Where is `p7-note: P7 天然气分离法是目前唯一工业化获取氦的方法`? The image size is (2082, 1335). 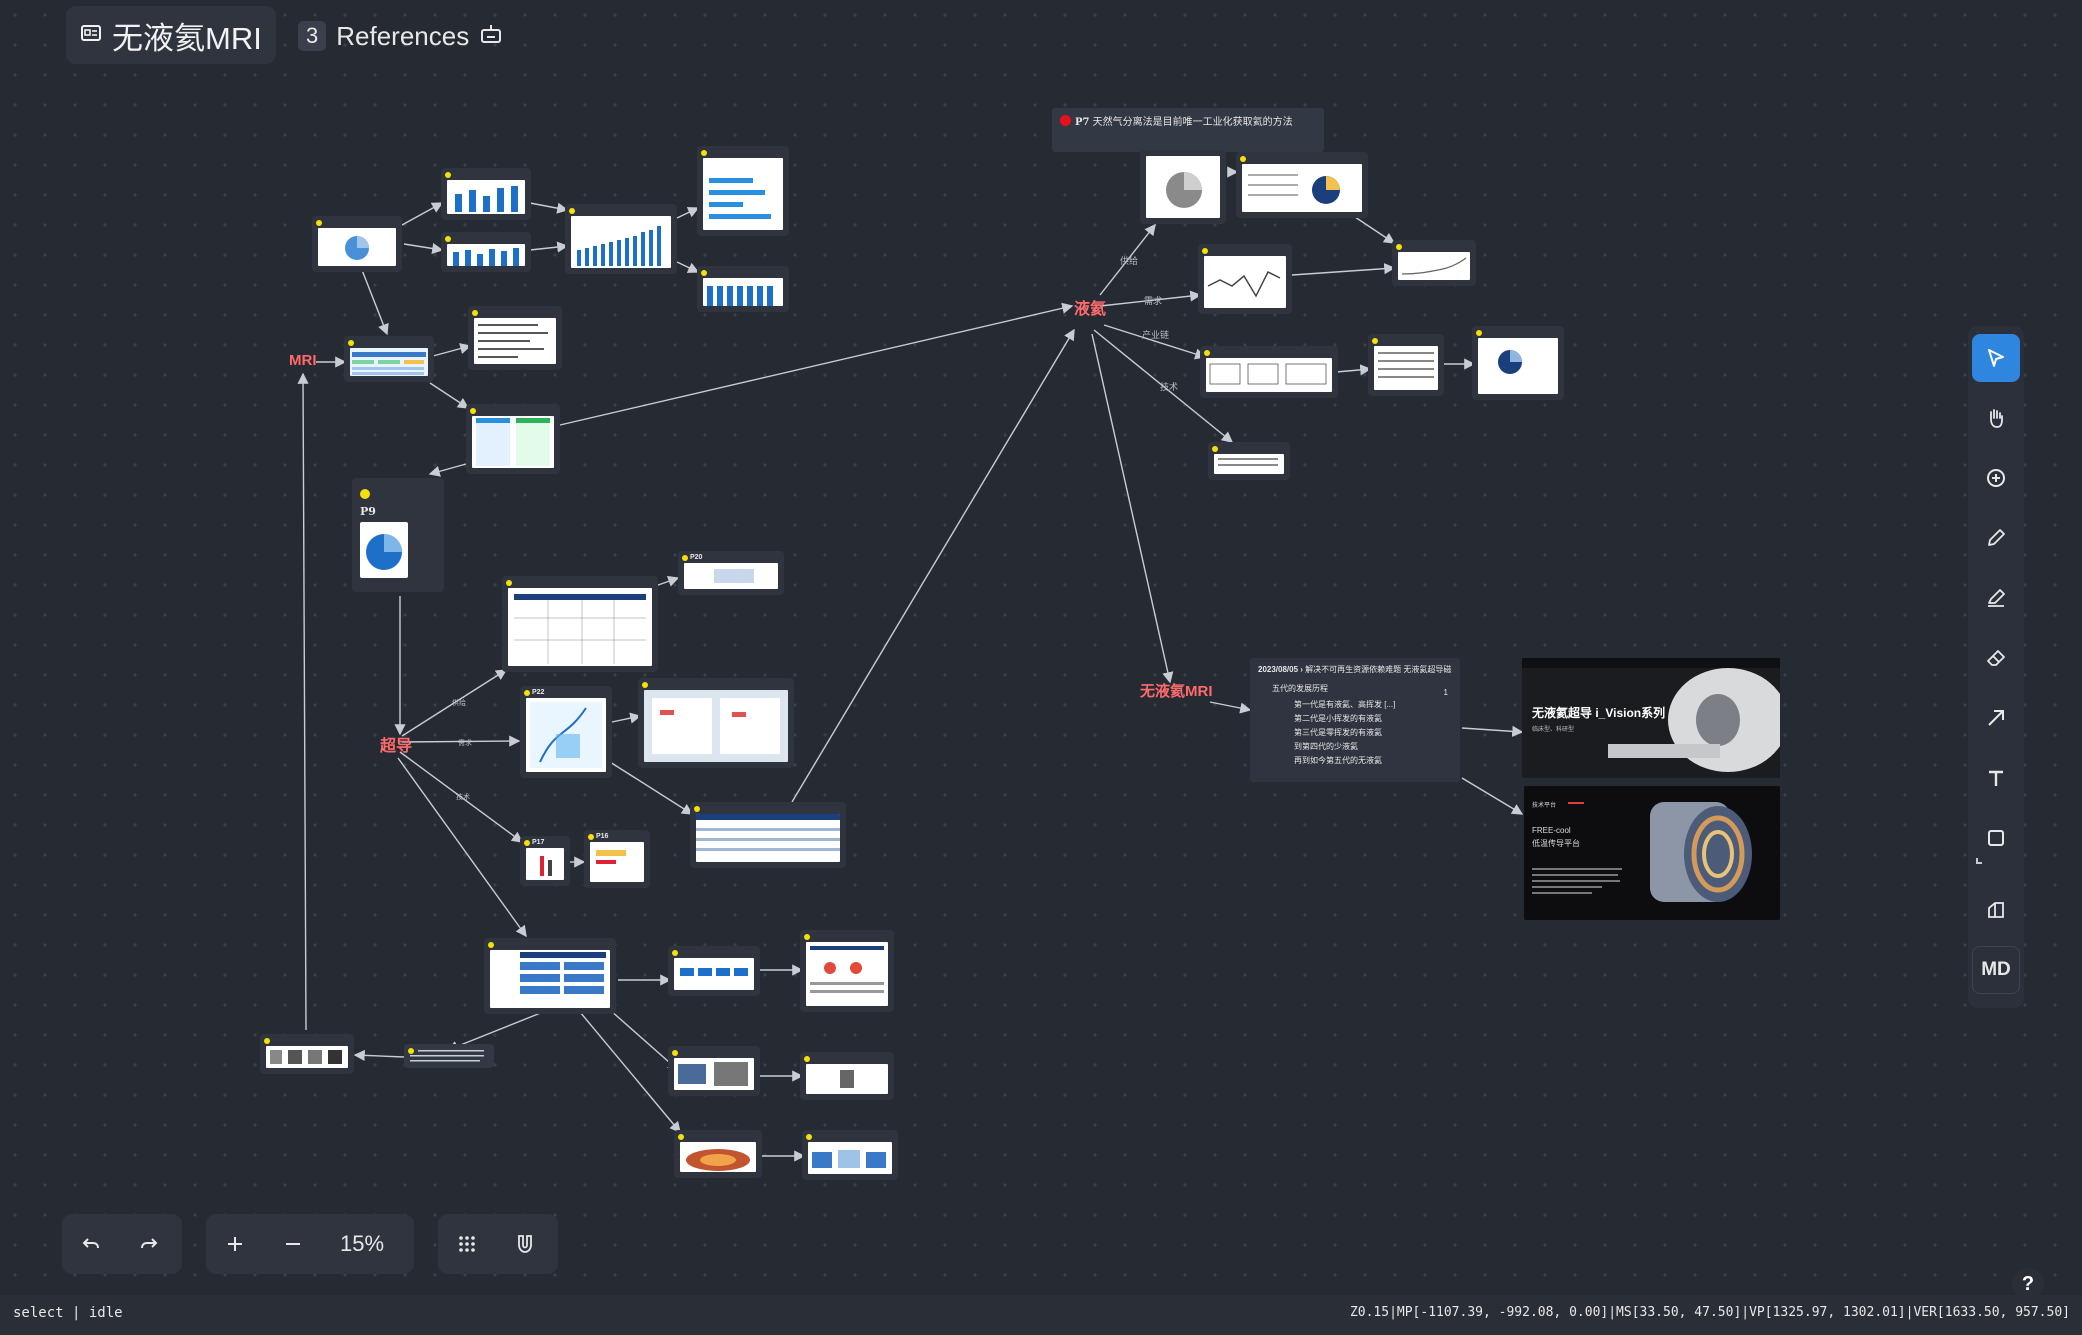
p7-note: P7 天然气分离法是目前唯一工业化获取氦的方法 is located at coordinates (1188, 130).